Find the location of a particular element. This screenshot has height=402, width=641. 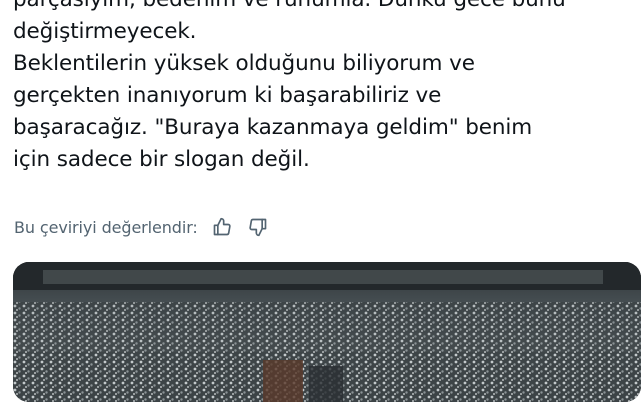

thumbs-up-icon is located at coordinates (222, 226).